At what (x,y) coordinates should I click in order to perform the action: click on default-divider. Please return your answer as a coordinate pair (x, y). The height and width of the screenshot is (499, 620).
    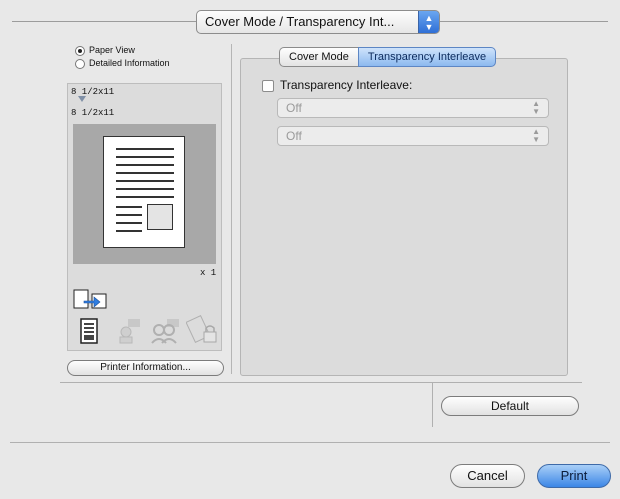
    Looking at the image, I should click on (432, 405).